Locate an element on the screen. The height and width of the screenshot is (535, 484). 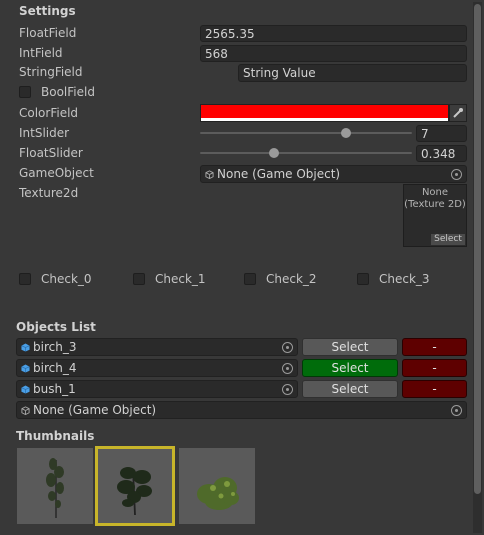
int-slider-value: 7 is located at coordinates (441, 133).